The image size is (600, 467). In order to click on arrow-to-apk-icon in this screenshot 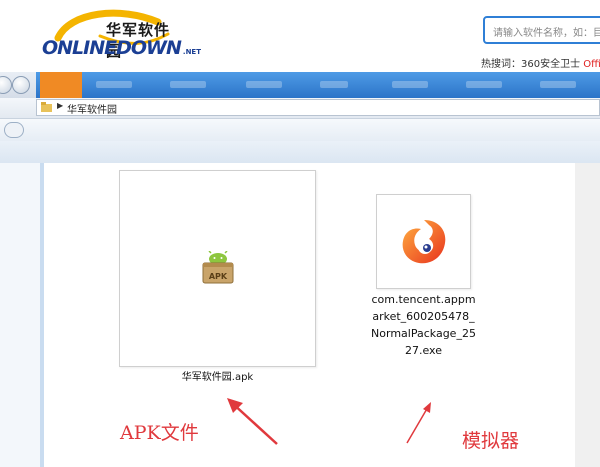, I will do `click(252, 421)`.